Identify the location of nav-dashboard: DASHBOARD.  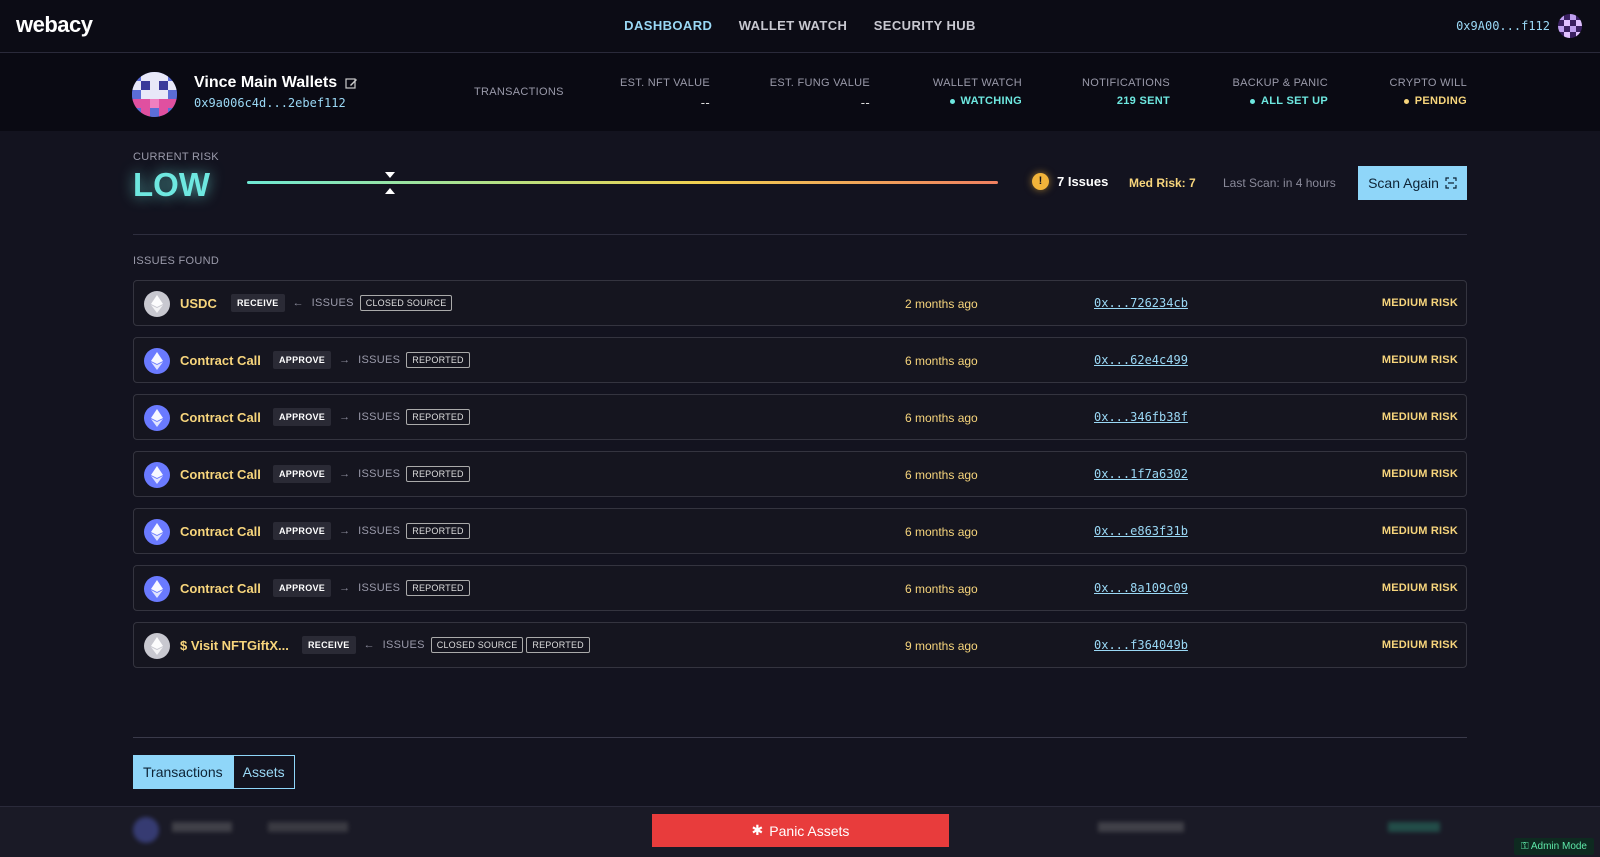
(668, 25).